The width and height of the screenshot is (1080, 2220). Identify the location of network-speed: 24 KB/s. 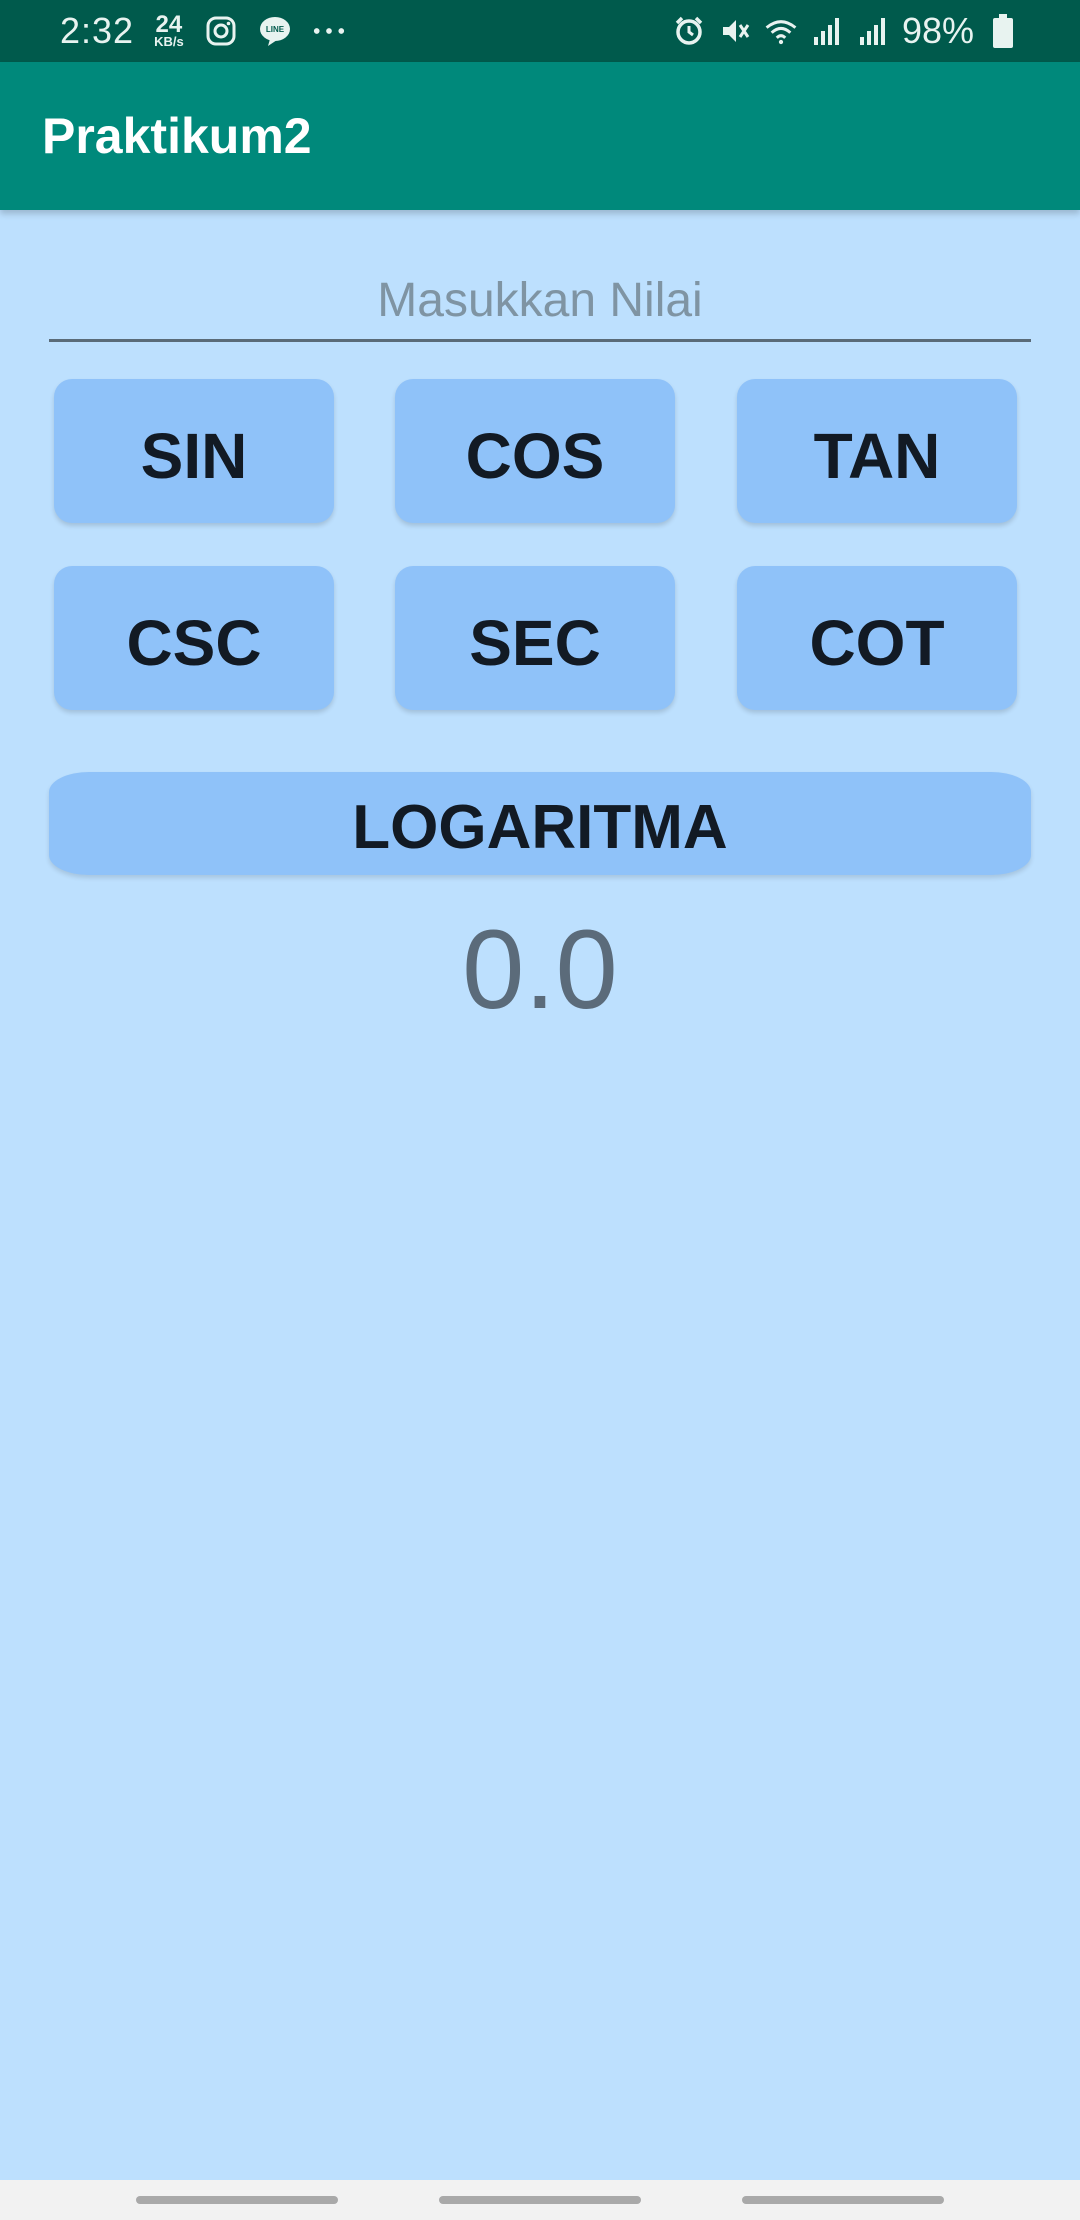
(169, 30).